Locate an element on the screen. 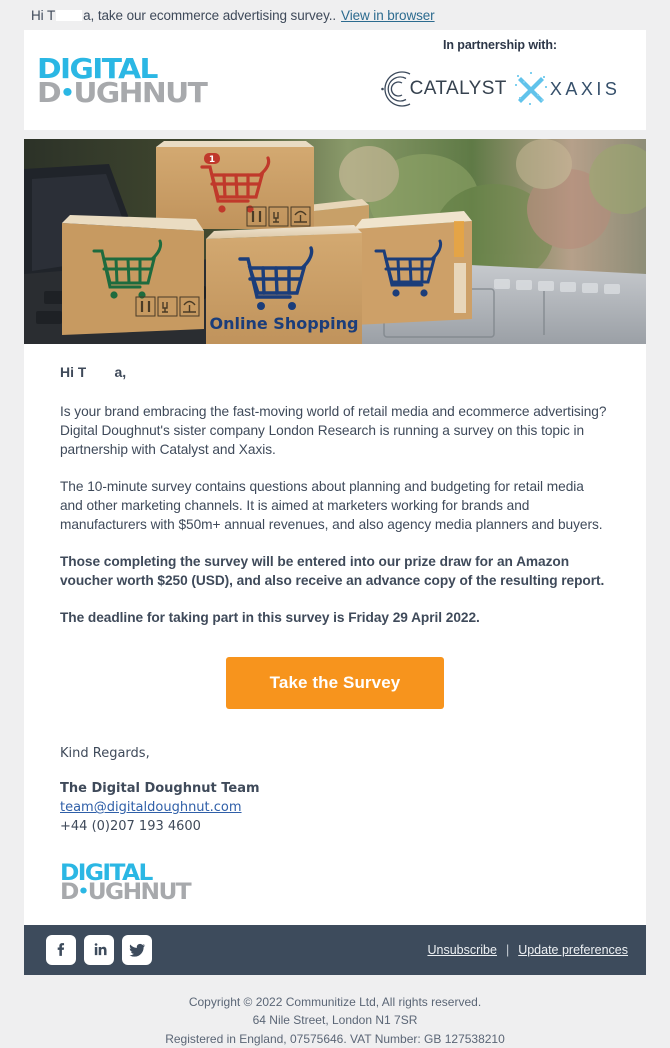 This screenshot has width=670, height=1048. hero-badge-number: 1 is located at coordinates (212, 160).